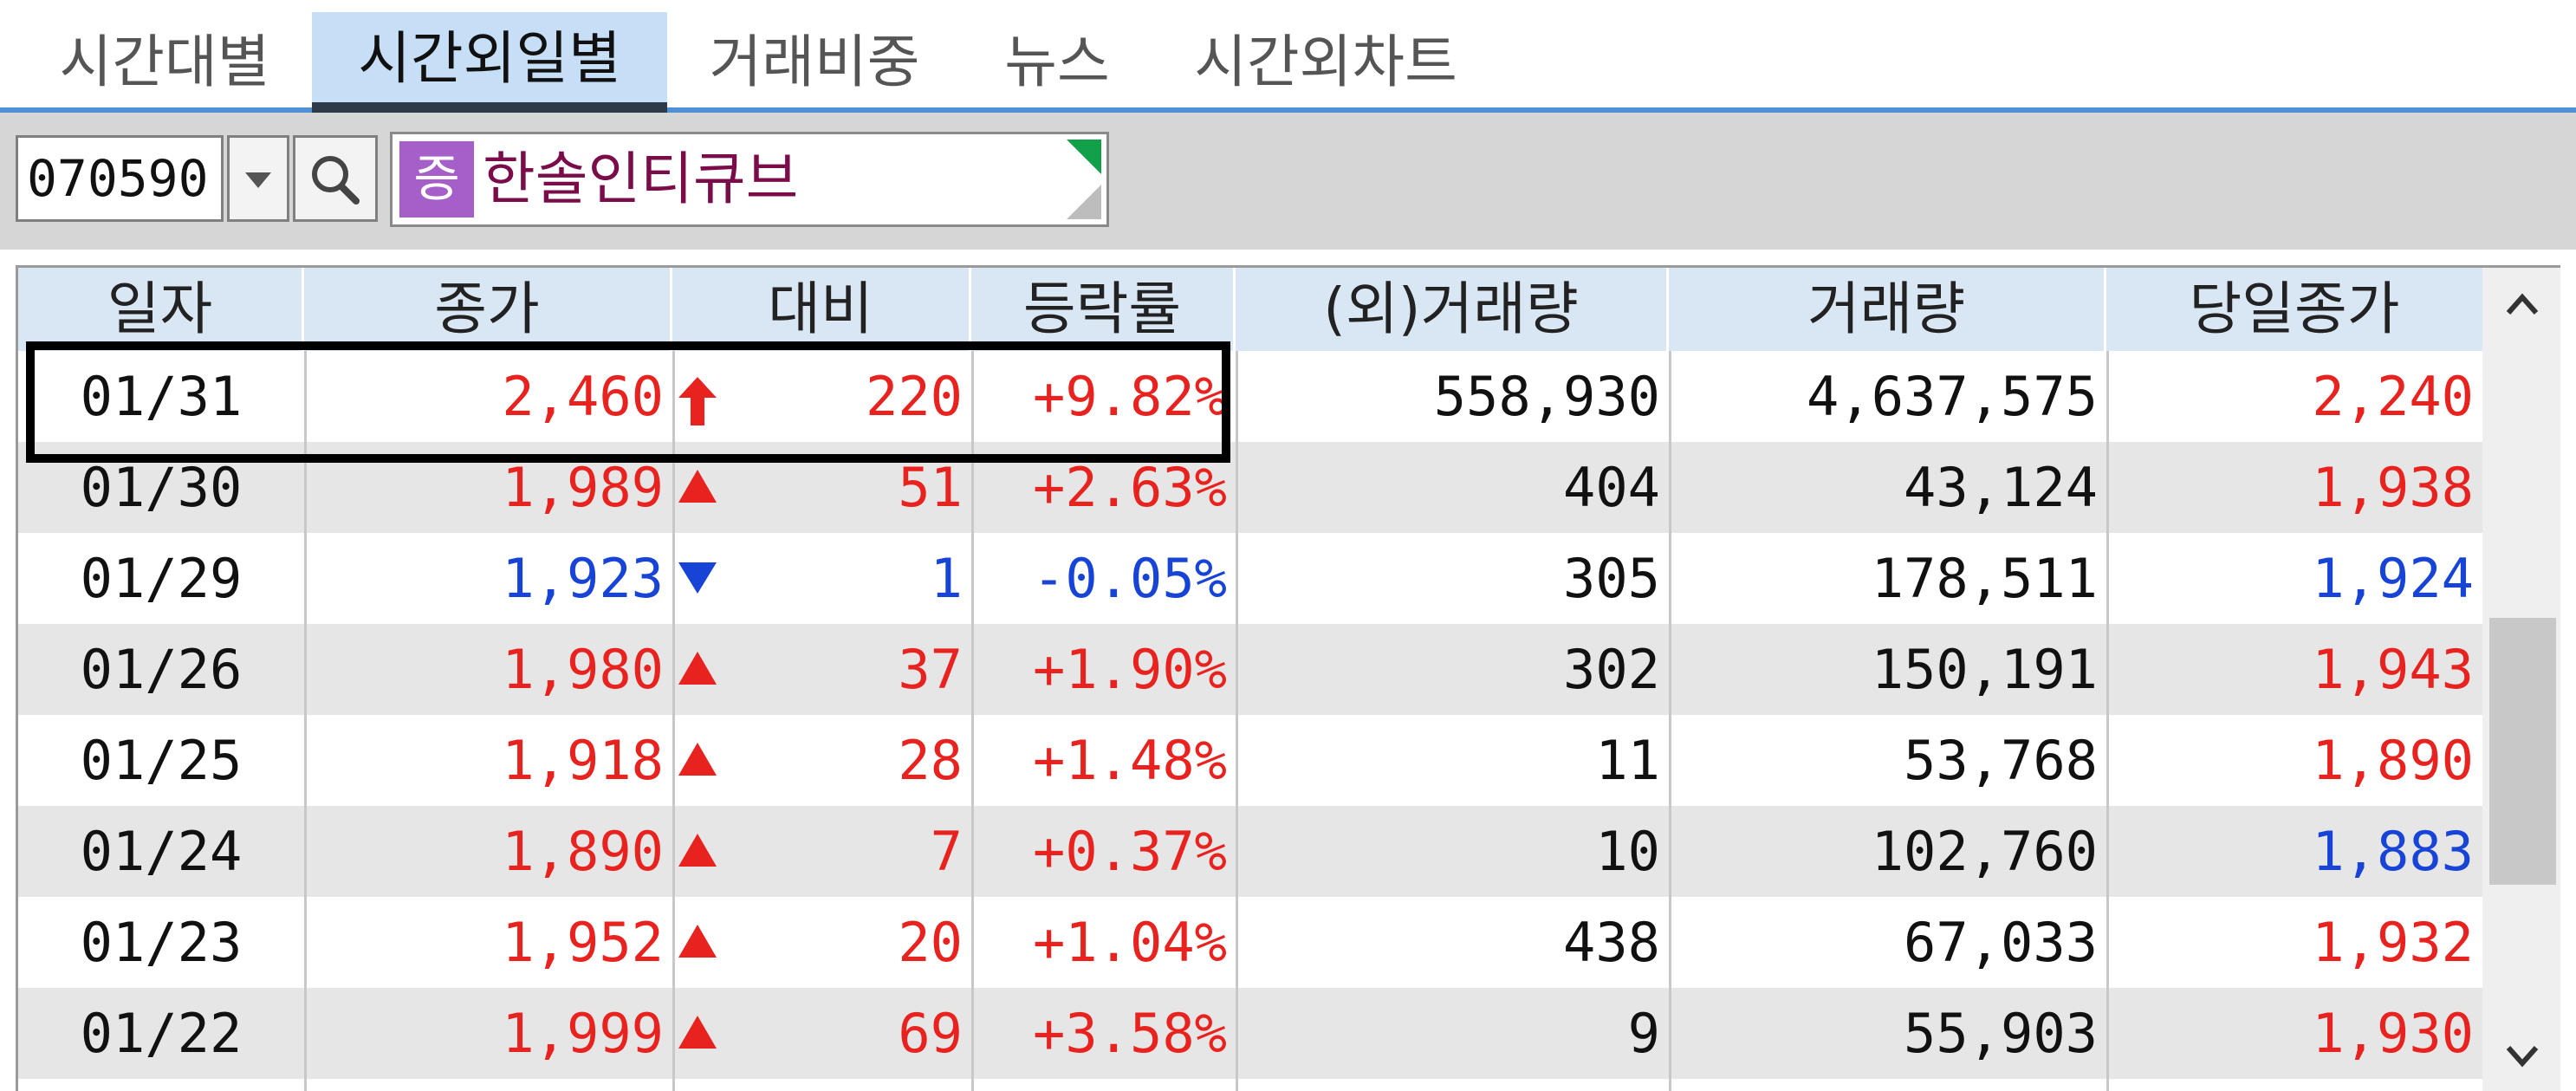 This screenshot has width=2576, height=1091. What do you see at coordinates (1130, 852) in the screenshot?
I see `cell-rate: +0.37%` at bounding box center [1130, 852].